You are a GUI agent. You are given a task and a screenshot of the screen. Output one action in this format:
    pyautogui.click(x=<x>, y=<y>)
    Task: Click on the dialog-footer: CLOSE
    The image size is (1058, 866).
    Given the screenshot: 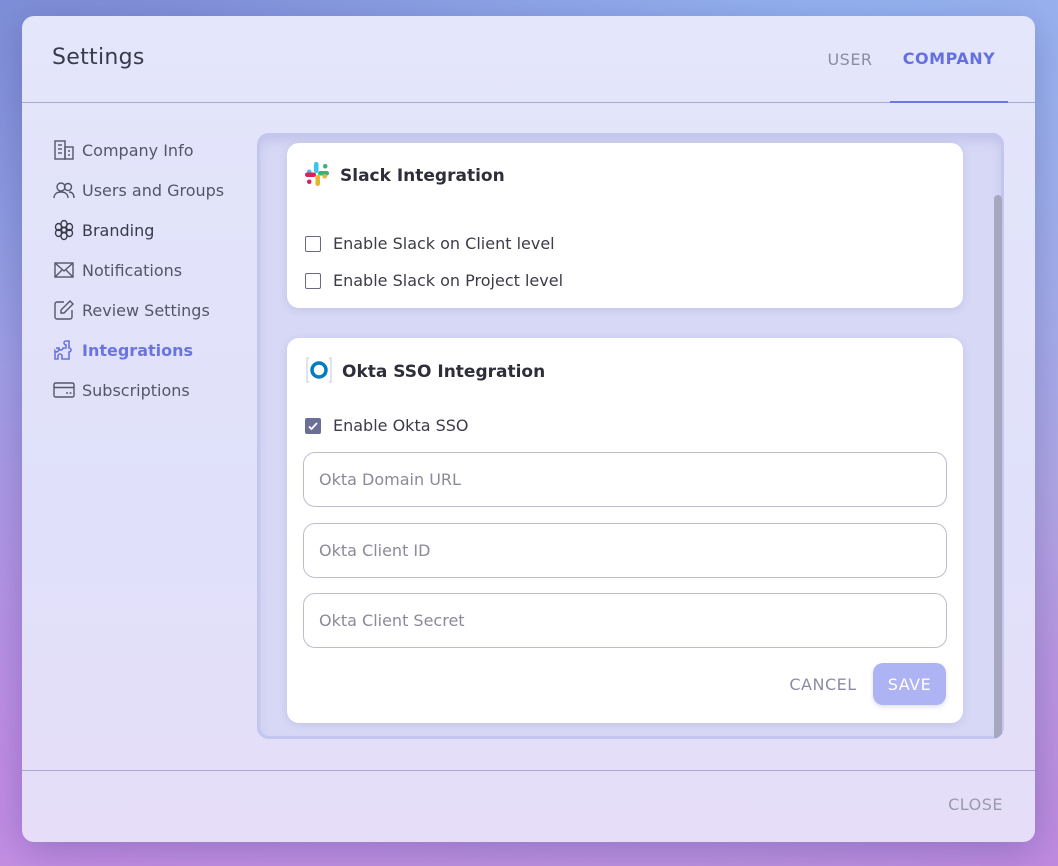 What is the action you would take?
    pyautogui.click(x=528, y=806)
    